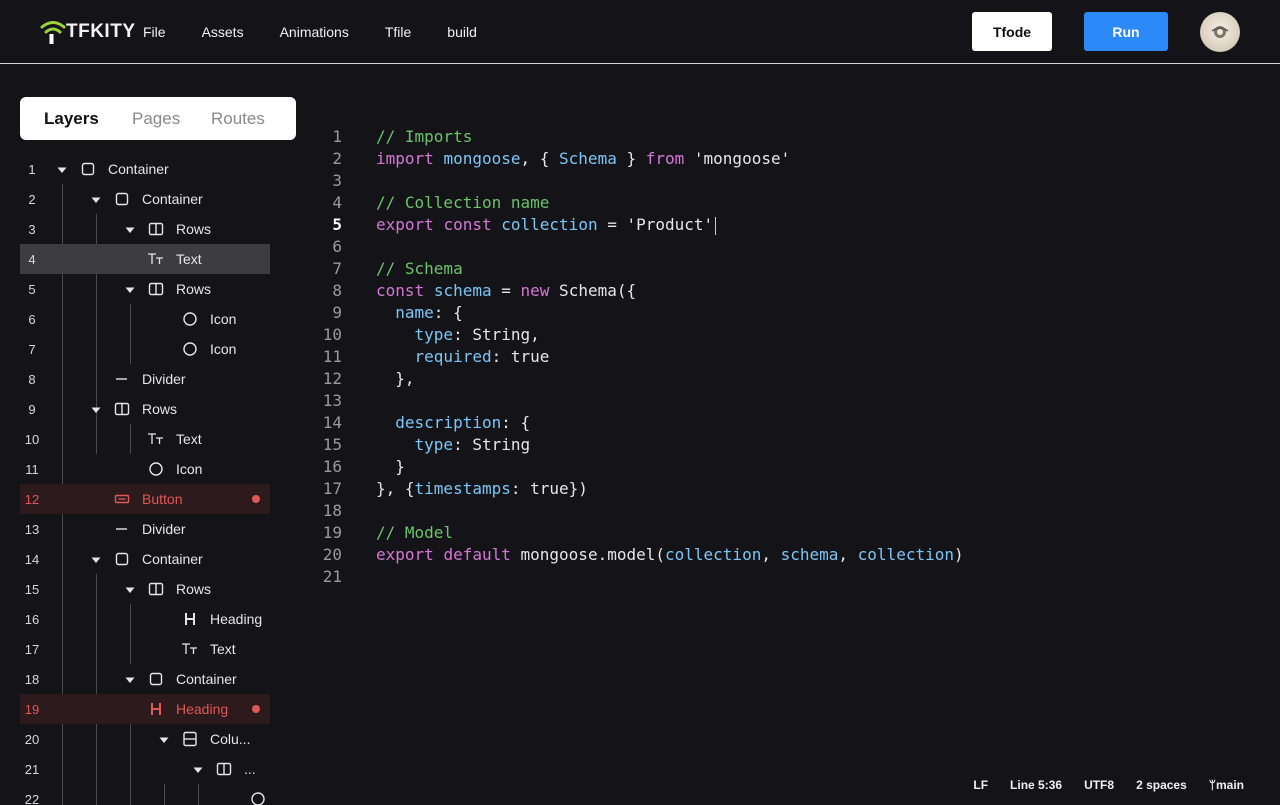 The width and height of the screenshot is (1280, 805). Describe the element at coordinates (593, 290) in the screenshot. I see `code-token: Schema({` at that location.